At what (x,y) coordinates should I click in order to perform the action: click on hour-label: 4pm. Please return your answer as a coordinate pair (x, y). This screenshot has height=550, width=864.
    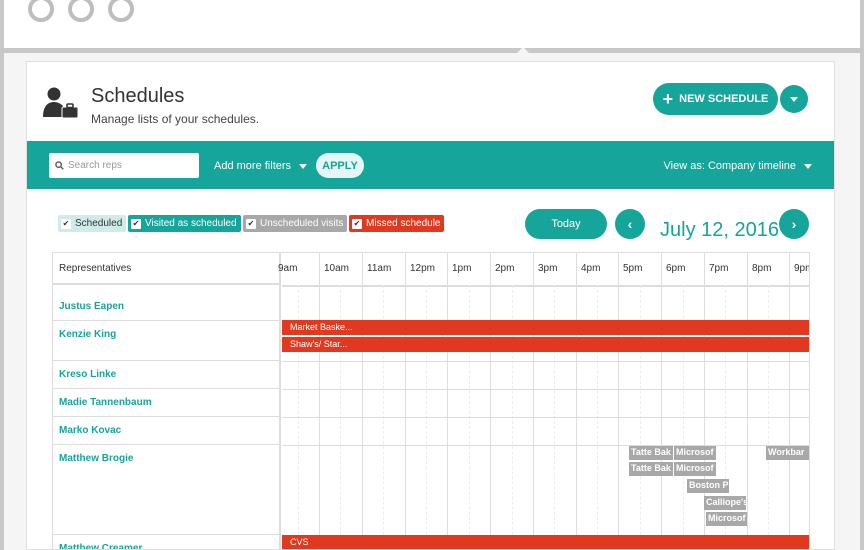
    Looking at the image, I should click on (597, 269).